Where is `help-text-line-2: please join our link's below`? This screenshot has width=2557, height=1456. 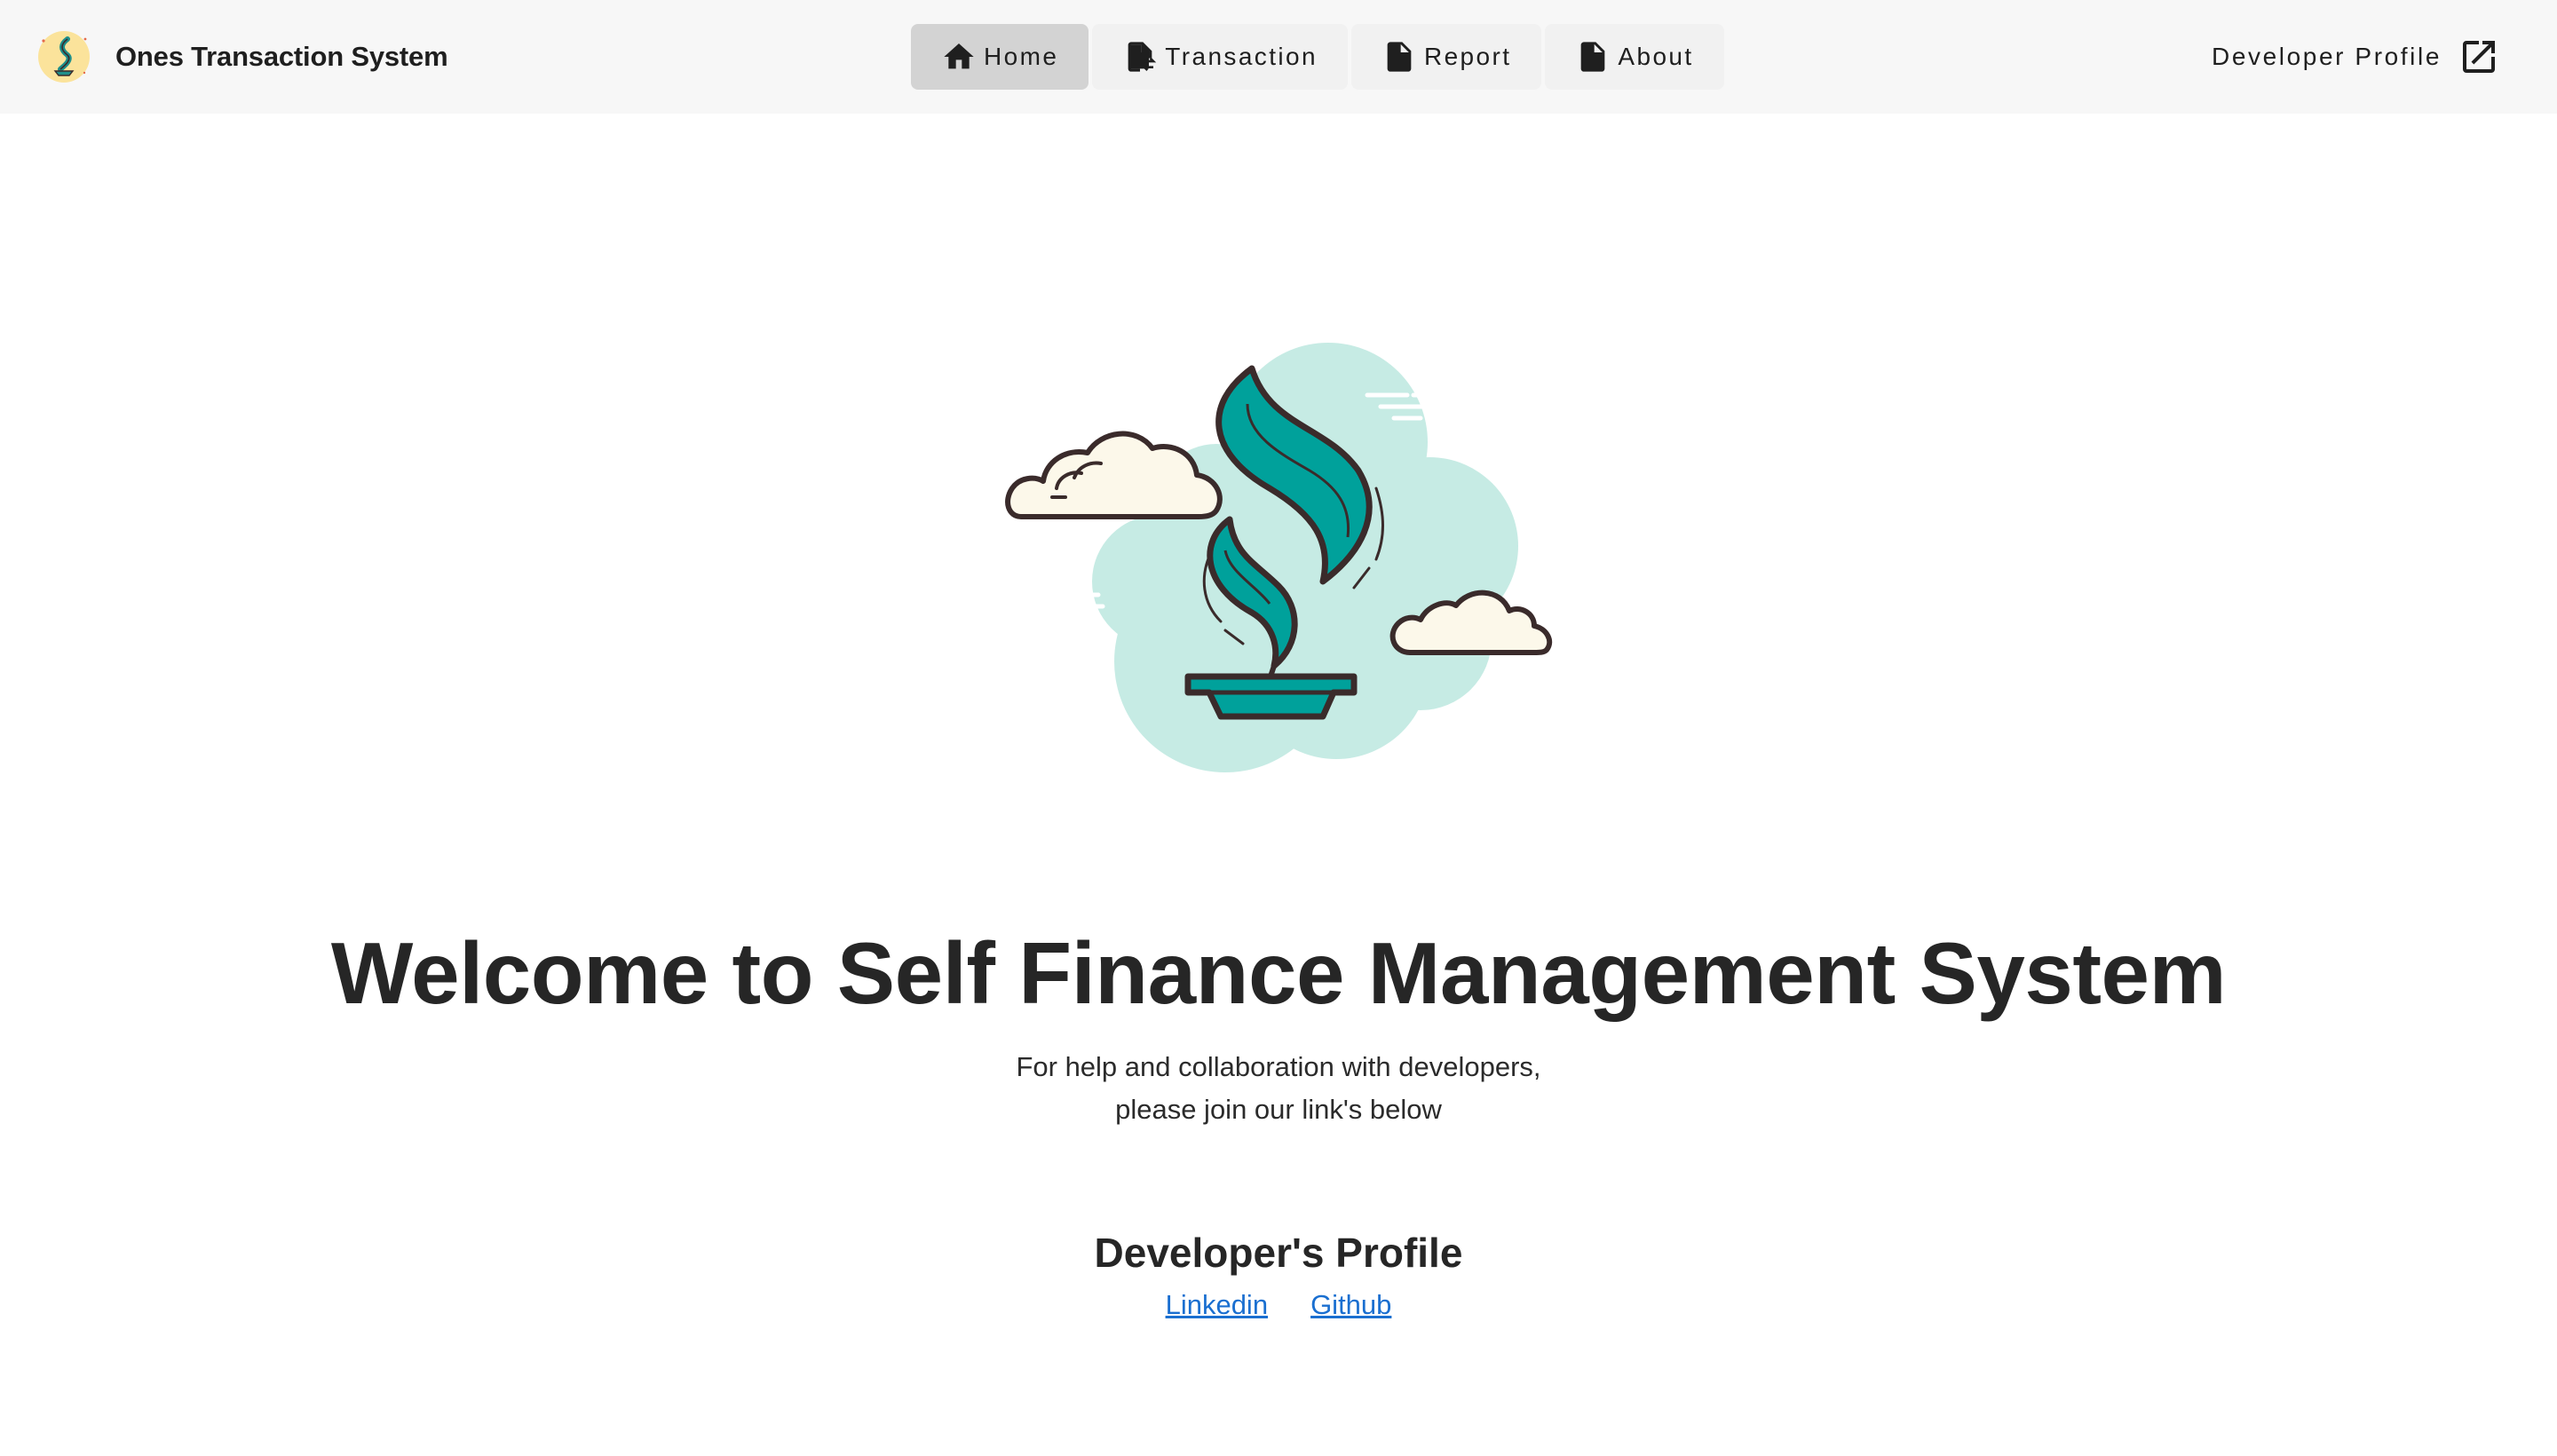
help-text-line-2: please join our link's below is located at coordinates (1278, 1109).